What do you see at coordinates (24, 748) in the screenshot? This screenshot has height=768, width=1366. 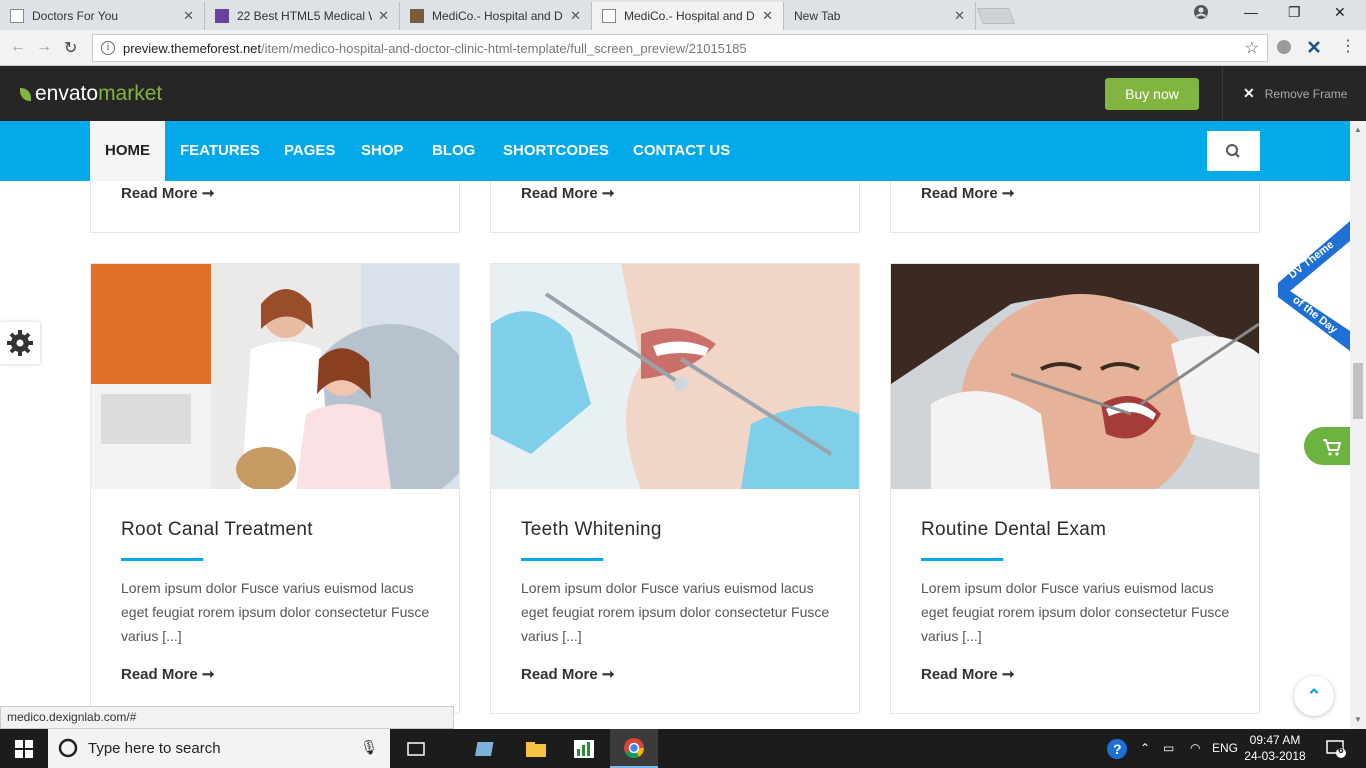 I see `windows-start-button` at bounding box center [24, 748].